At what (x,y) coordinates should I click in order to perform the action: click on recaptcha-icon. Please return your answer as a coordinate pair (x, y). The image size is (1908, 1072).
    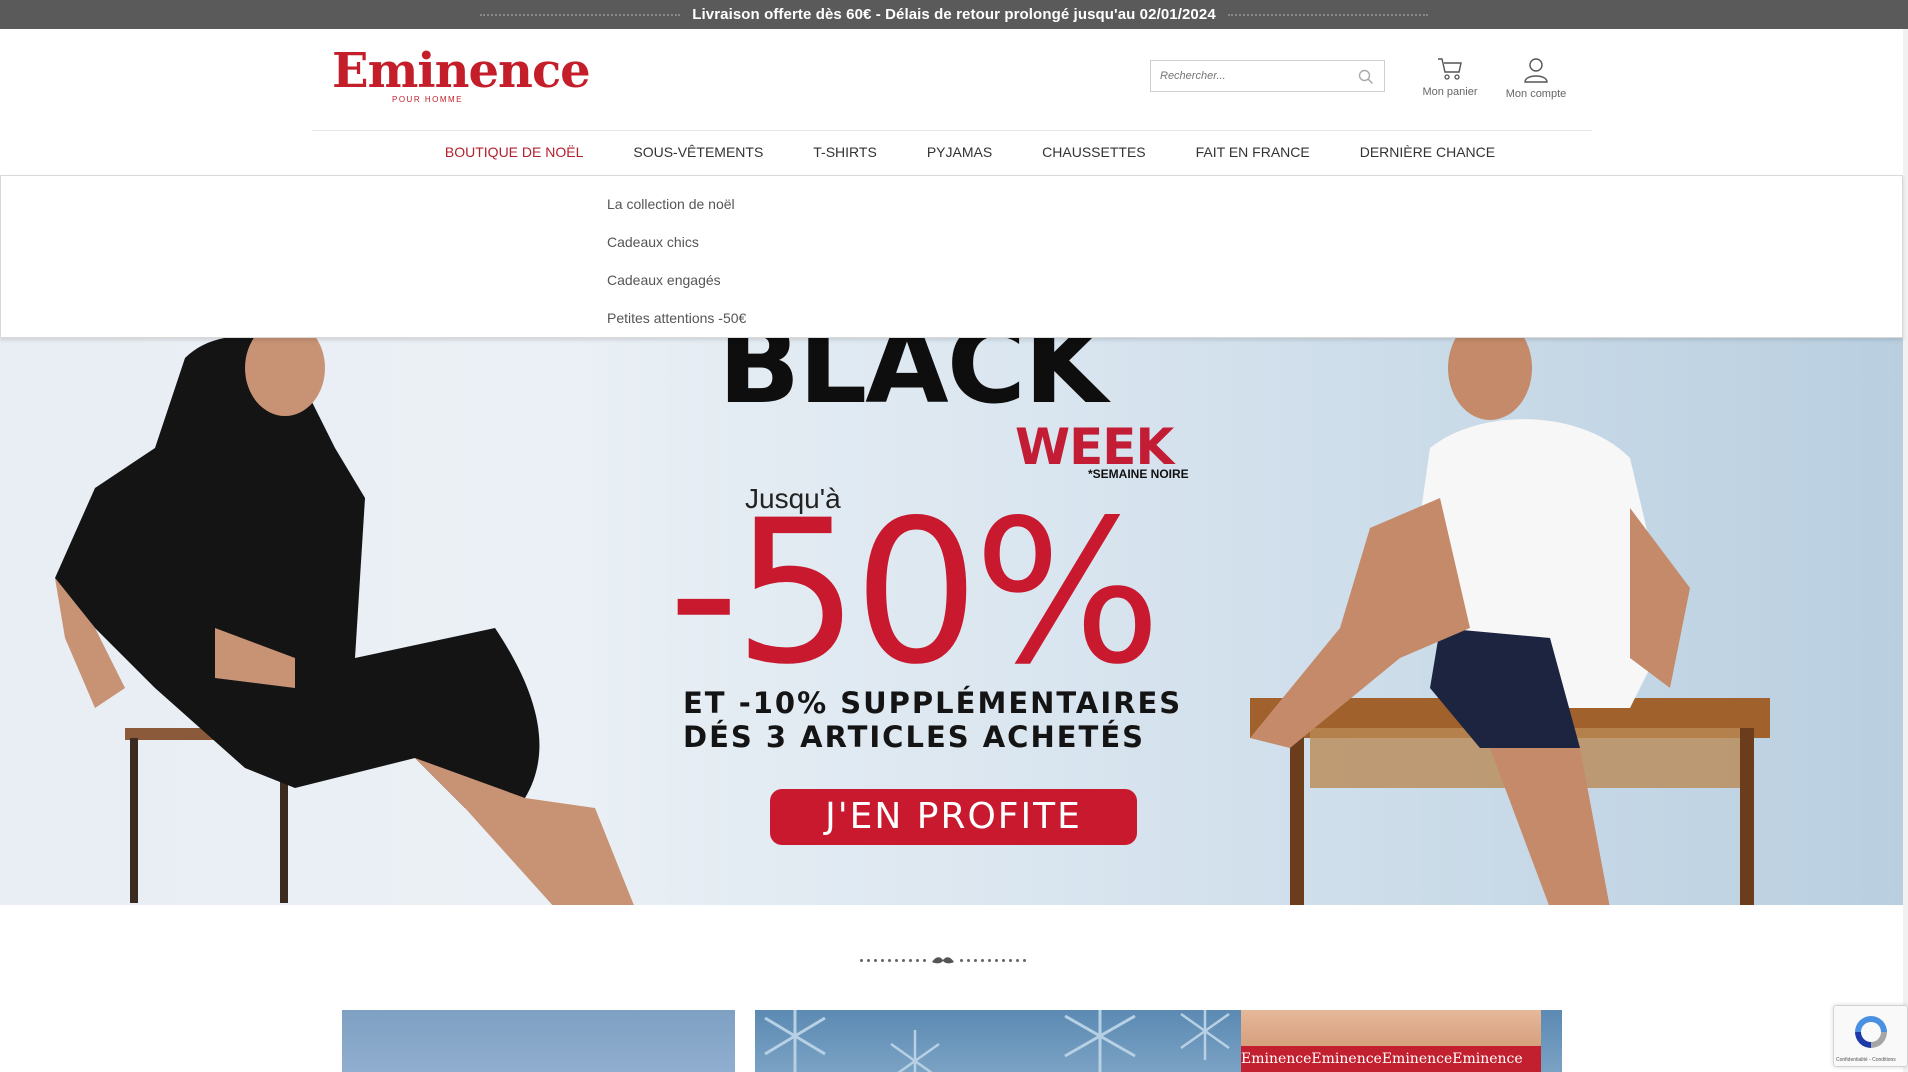
    Looking at the image, I should click on (1871, 1032).